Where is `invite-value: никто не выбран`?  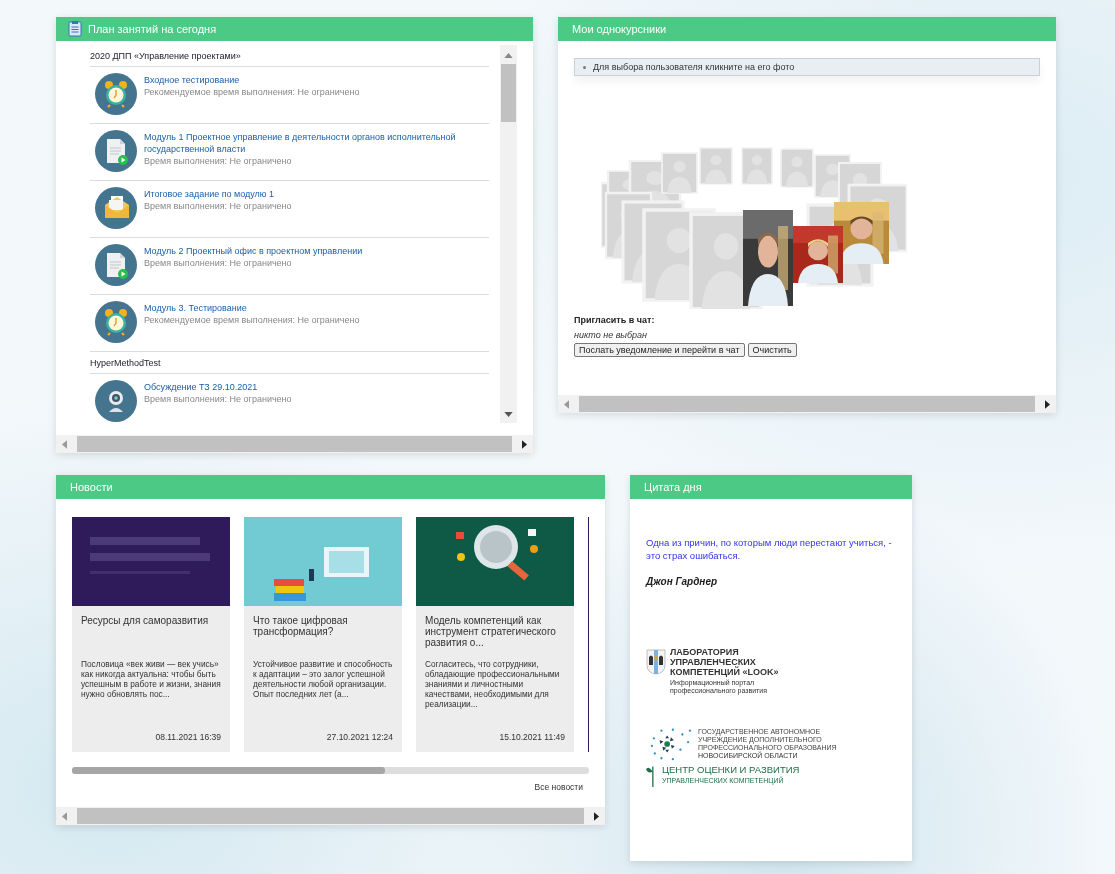
invite-value: никто не выбран is located at coordinates (611, 335).